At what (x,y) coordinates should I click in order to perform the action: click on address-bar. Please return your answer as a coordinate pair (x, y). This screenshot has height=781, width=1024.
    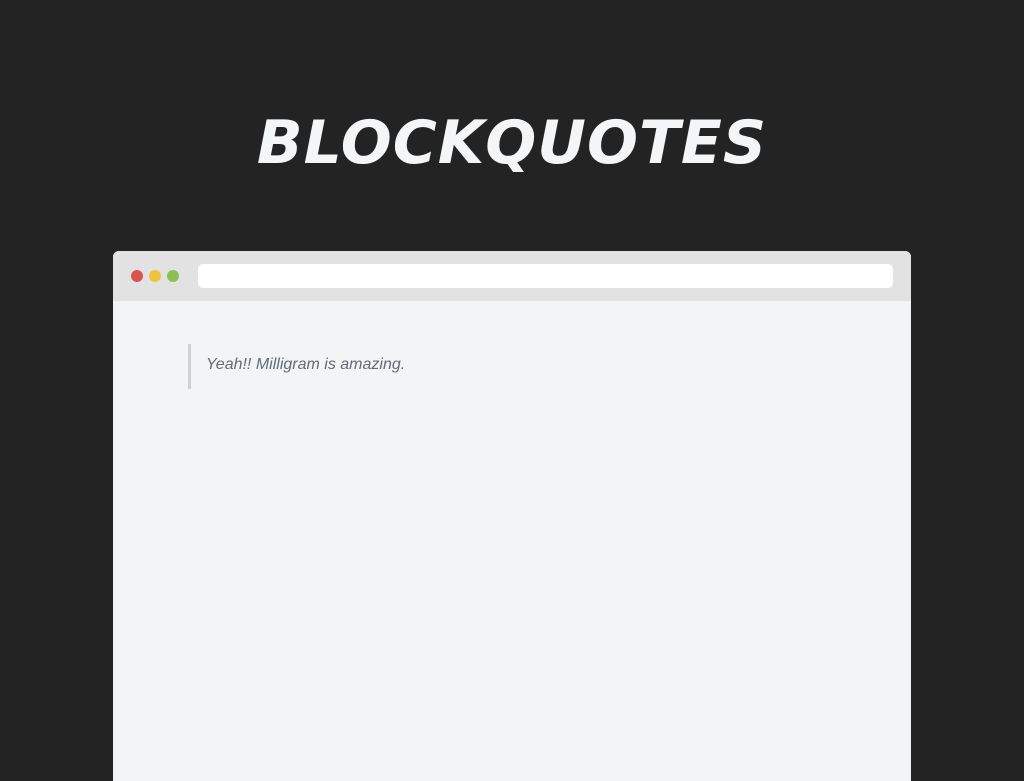
    Looking at the image, I should click on (545, 276).